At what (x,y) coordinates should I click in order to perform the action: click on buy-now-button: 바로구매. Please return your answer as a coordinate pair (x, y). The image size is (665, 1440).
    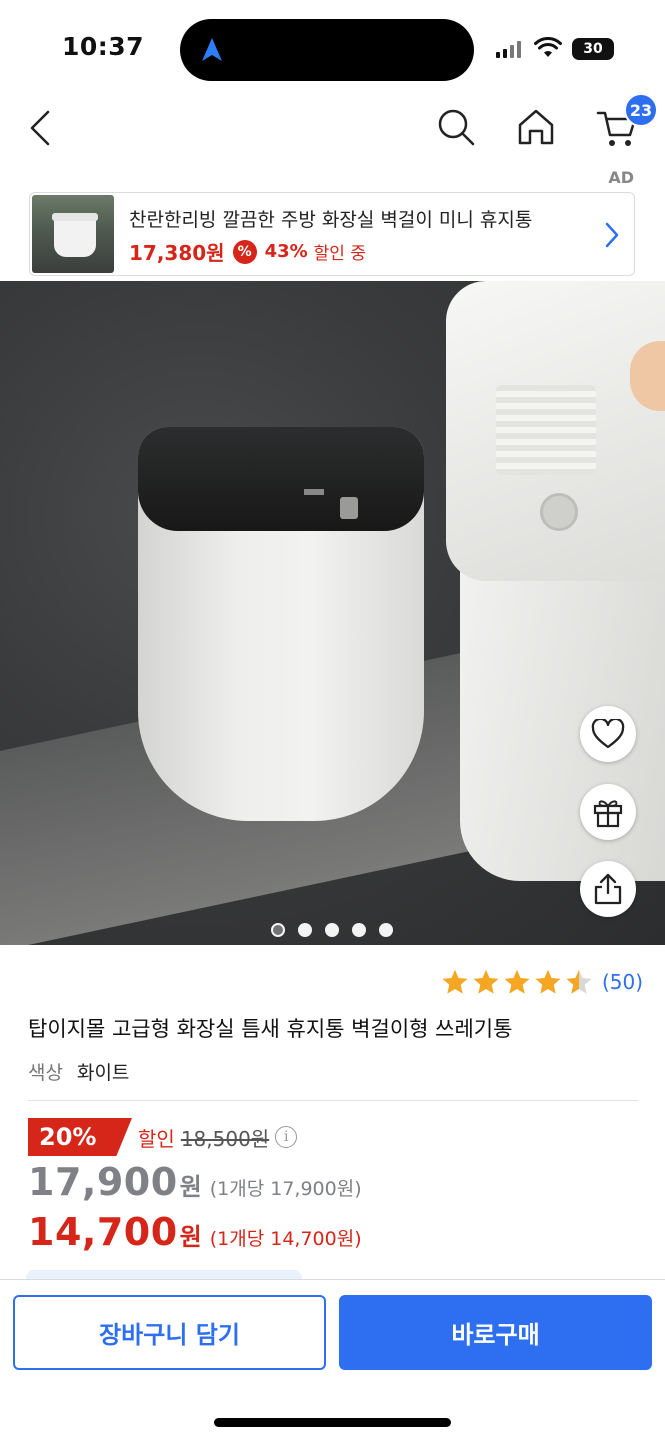
    Looking at the image, I should click on (495, 1332).